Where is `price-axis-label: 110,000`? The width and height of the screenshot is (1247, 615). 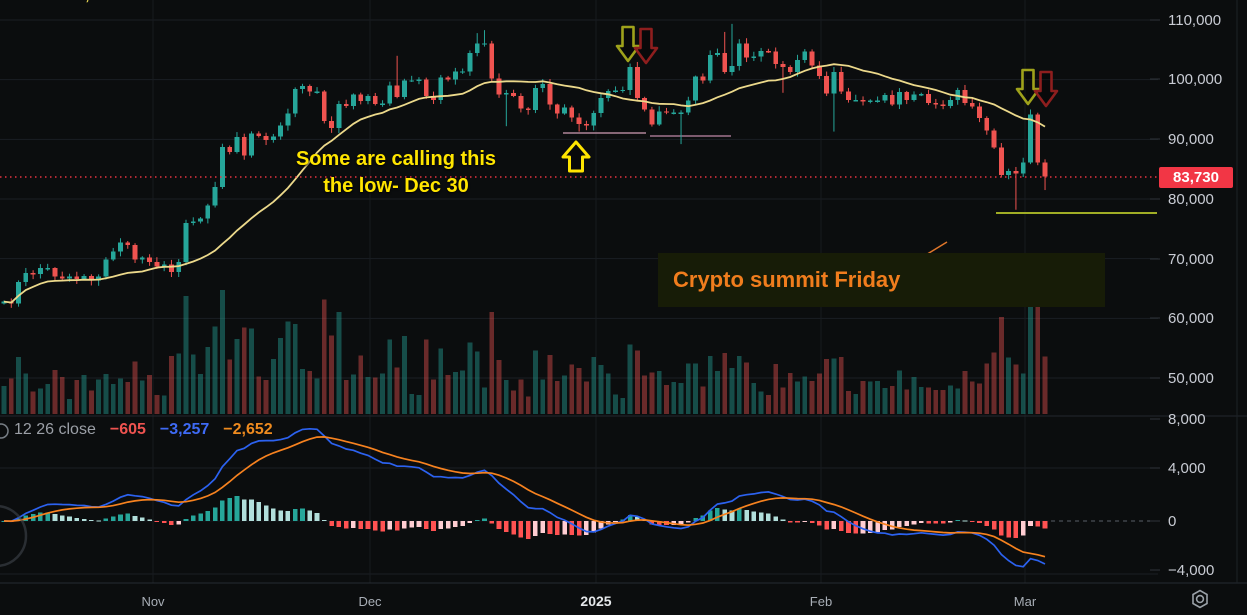 price-axis-label: 110,000 is located at coordinates (1194, 20).